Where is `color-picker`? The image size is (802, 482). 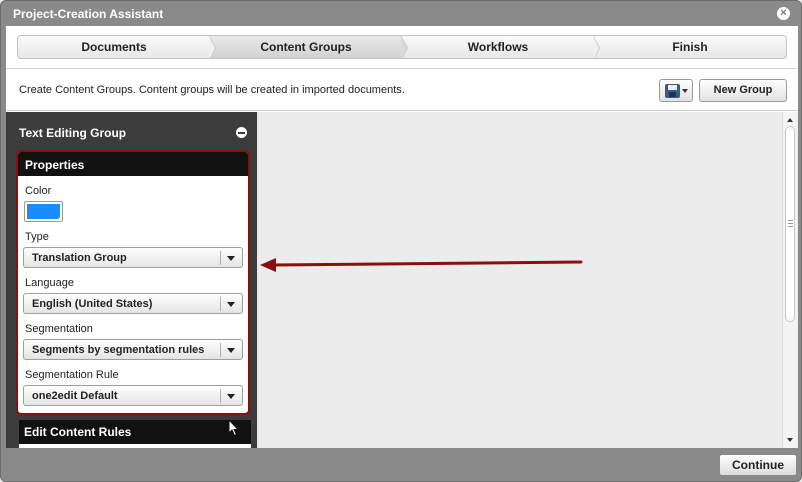 color-picker is located at coordinates (43, 211).